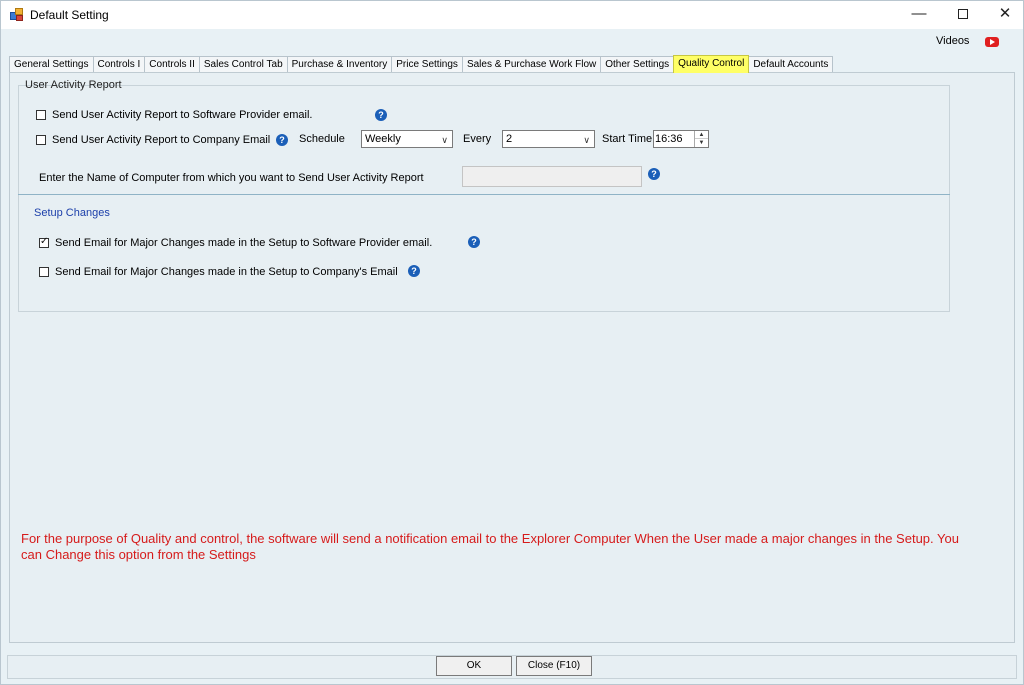 The width and height of the screenshot is (1024, 685). Describe the element at coordinates (17, 14) in the screenshot. I see `app-icon` at that location.